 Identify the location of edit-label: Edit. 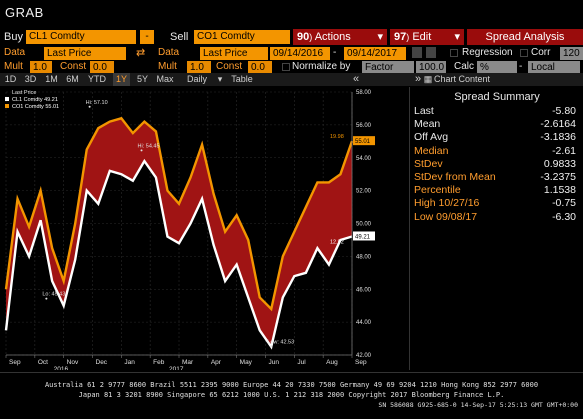
(422, 37).